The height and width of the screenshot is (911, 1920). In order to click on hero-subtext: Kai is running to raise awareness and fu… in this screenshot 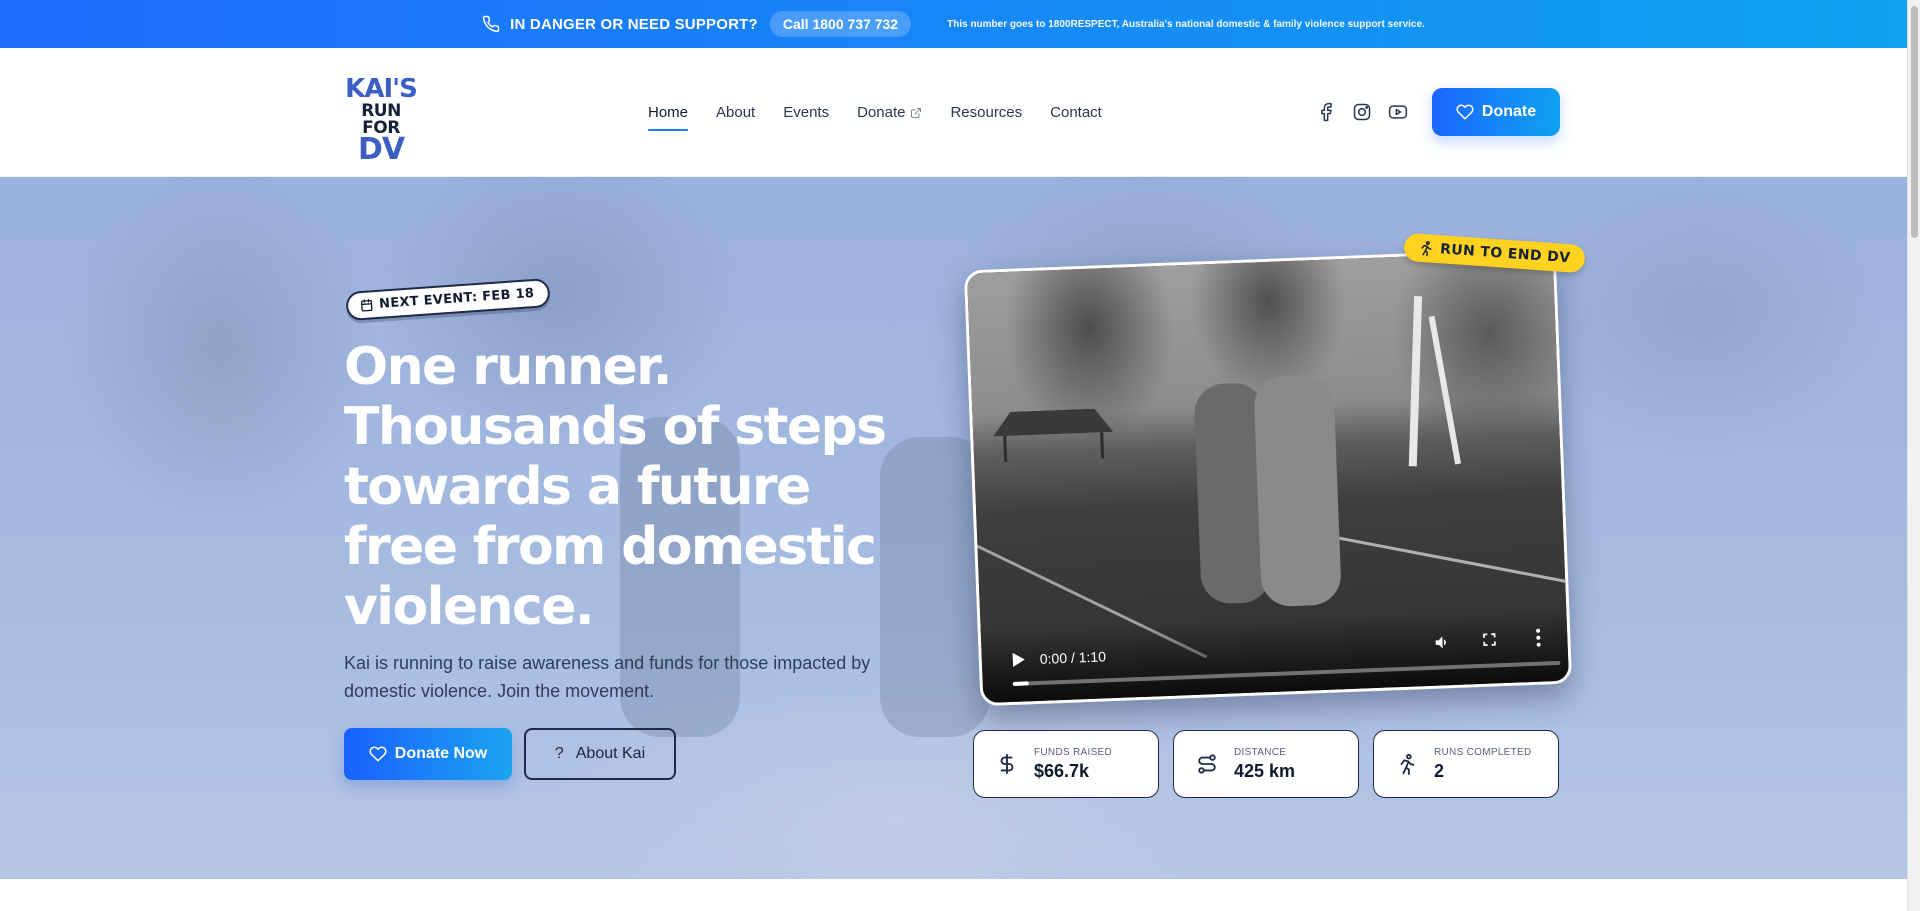, I will do `click(607, 677)`.